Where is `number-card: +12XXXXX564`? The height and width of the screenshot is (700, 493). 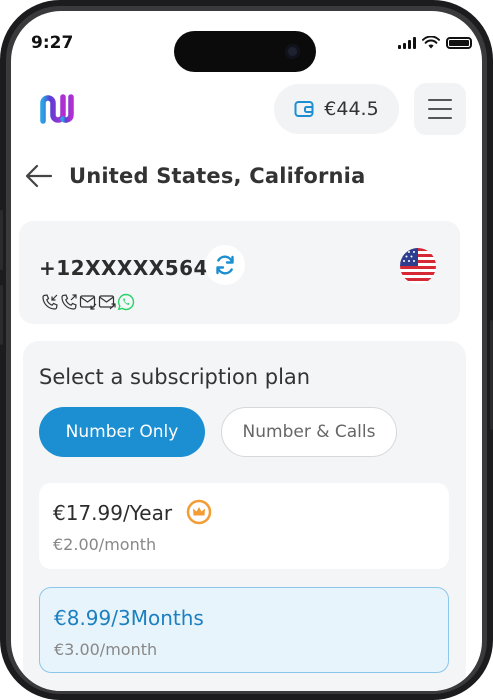
number-card: +12XXXXX564 is located at coordinates (239, 272).